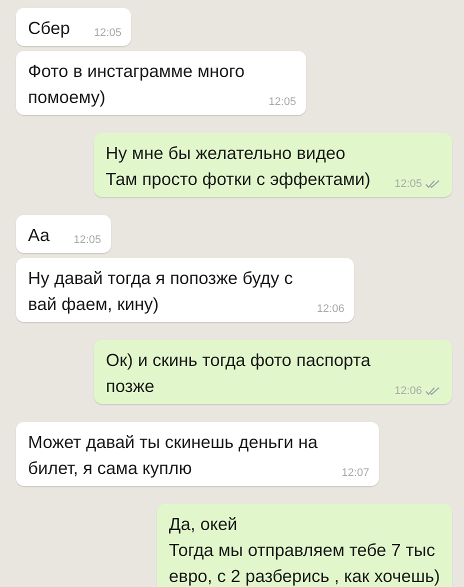 This screenshot has width=464, height=587. What do you see at coordinates (49, 28) in the screenshot?
I see `message-text: Сбер` at bounding box center [49, 28].